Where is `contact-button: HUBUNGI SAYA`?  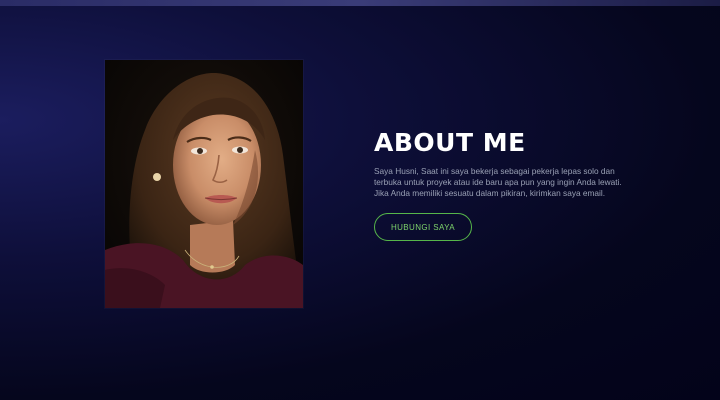 contact-button: HUBUNGI SAYA is located at coordinates (423, 227).